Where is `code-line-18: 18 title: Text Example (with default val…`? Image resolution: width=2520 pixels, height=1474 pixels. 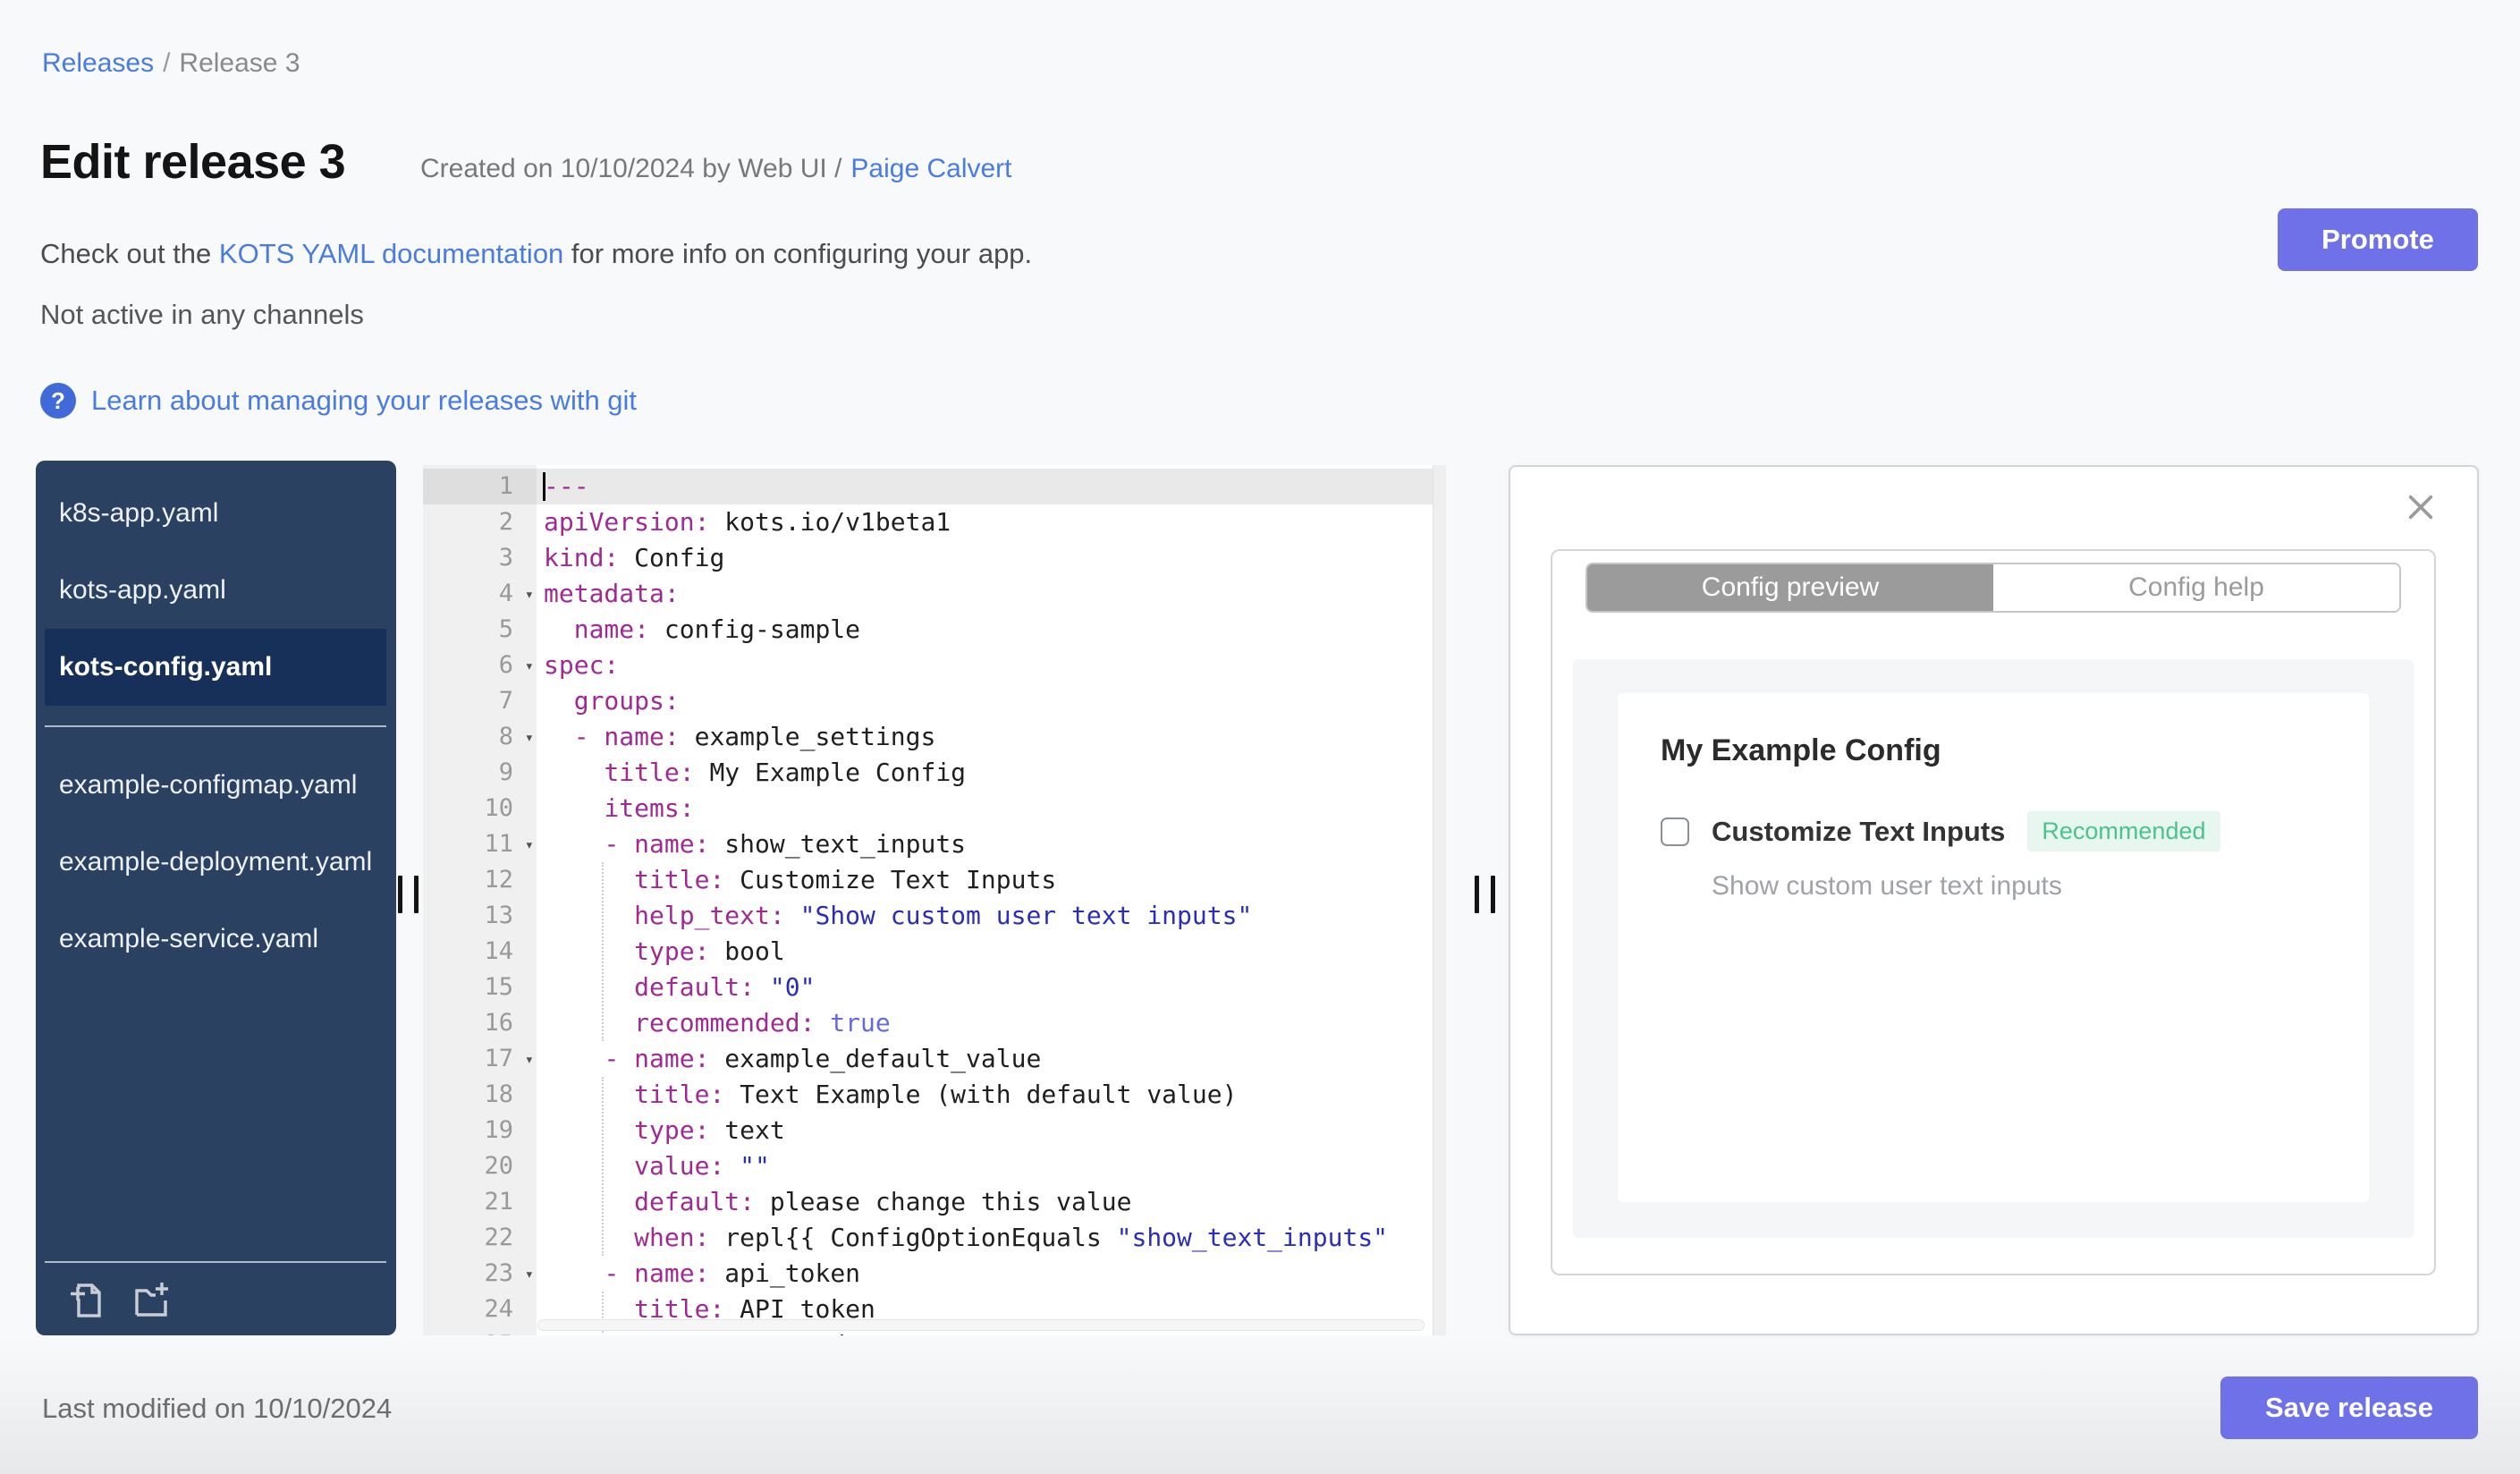 code-line-18: 18 title: Text Example (with default val… is located at coordinates (935, 1095).